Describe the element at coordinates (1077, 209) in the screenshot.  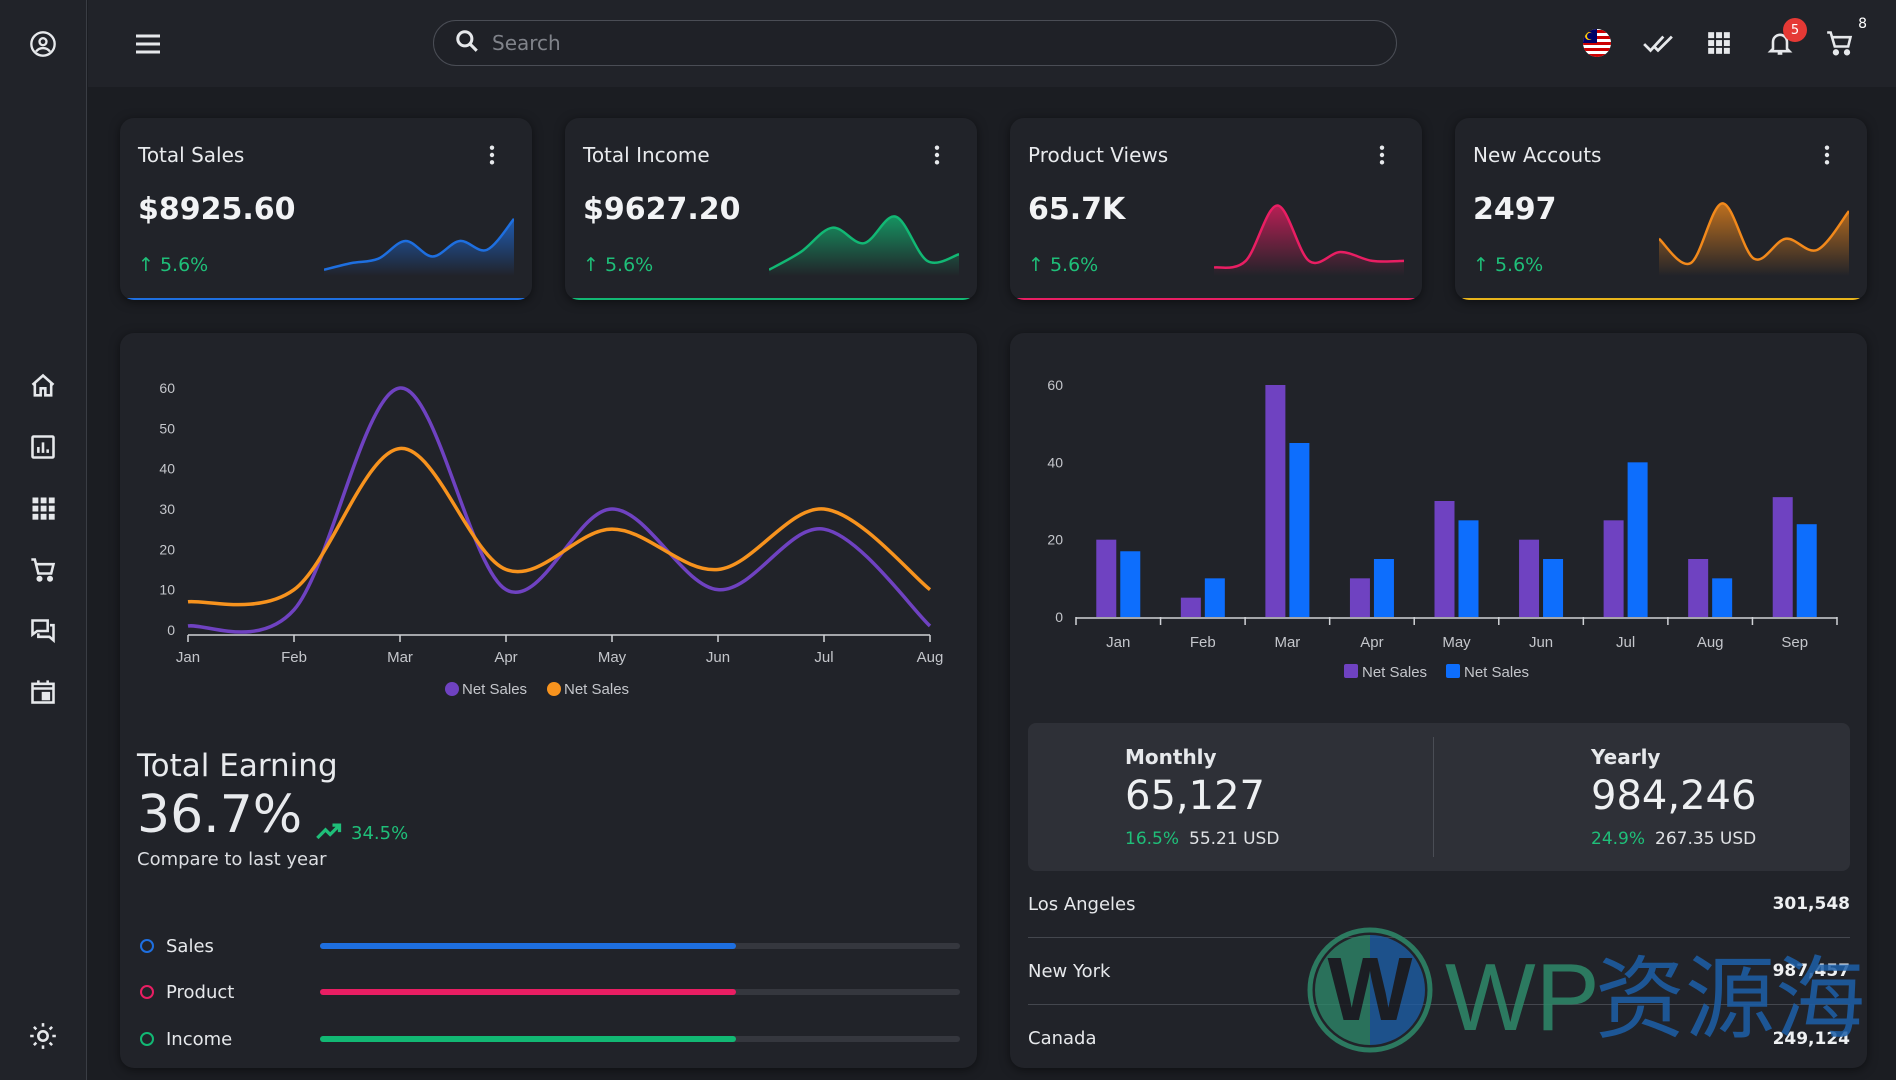
I see `card-value: 65.7K` at that location.